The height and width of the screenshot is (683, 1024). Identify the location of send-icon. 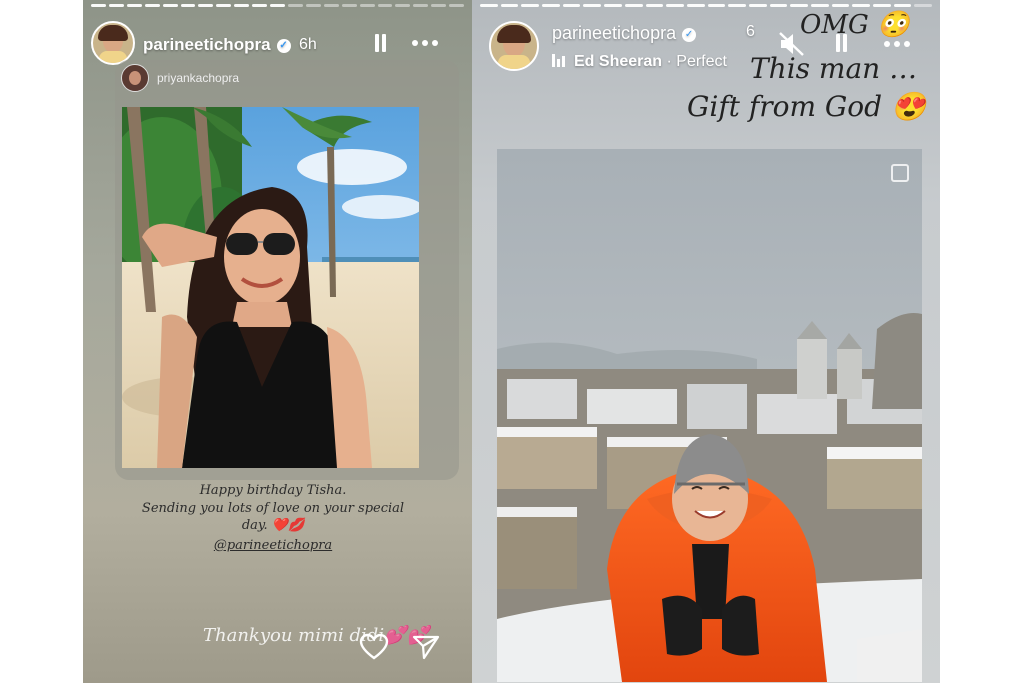
(426, 647).